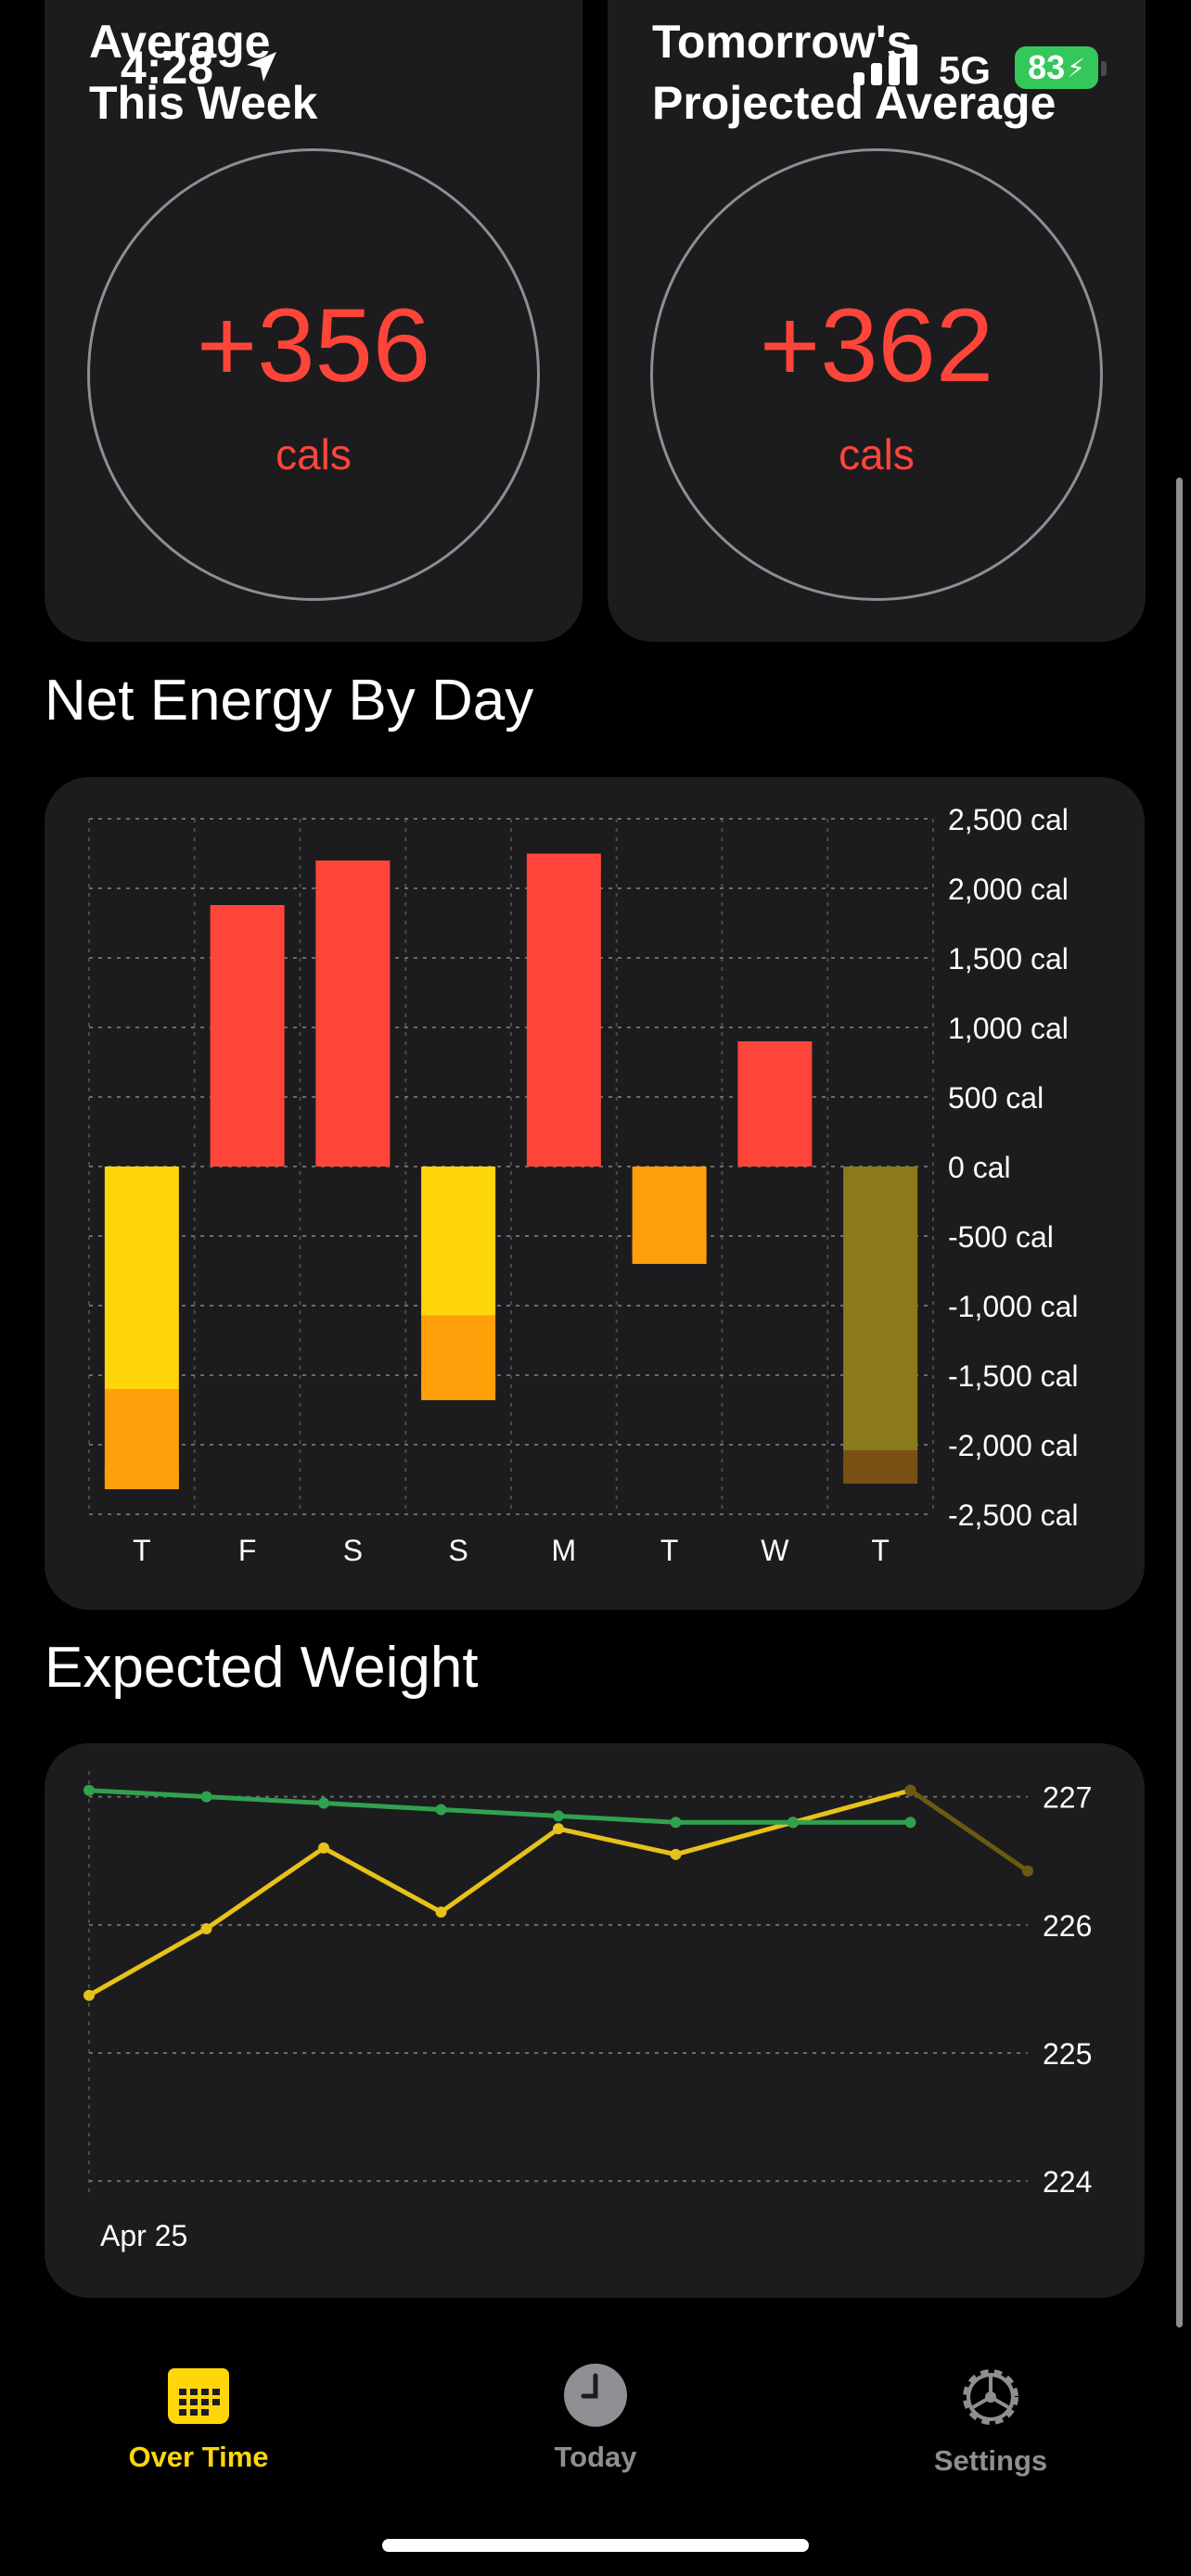 This screenshot has height=2576, width=1191. Describe the element at coordinates (313, 454) in the screenshot. I see `average-unit: cals` at that location.